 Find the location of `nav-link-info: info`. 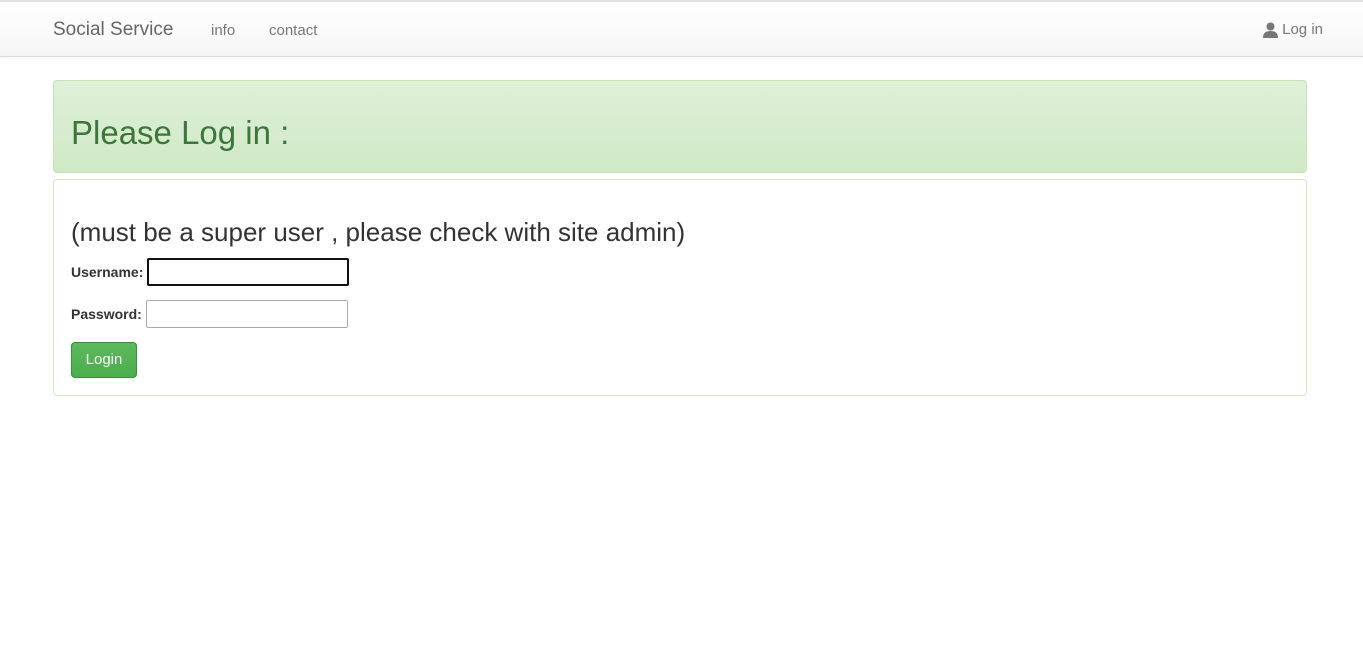

nav-link-info: info is located at coordinates (223, 31).